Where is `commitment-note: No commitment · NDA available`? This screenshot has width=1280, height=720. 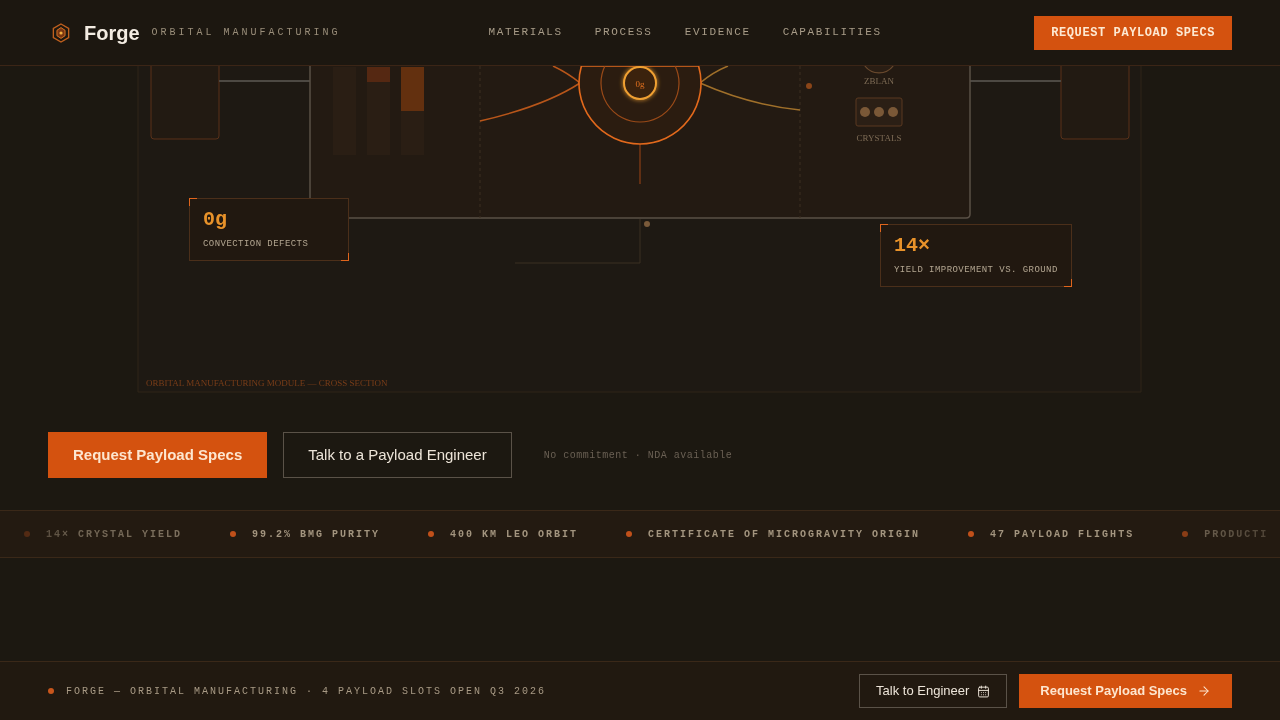
commitment-note: No commitment · NDA available is located at coordinates (638, 455).